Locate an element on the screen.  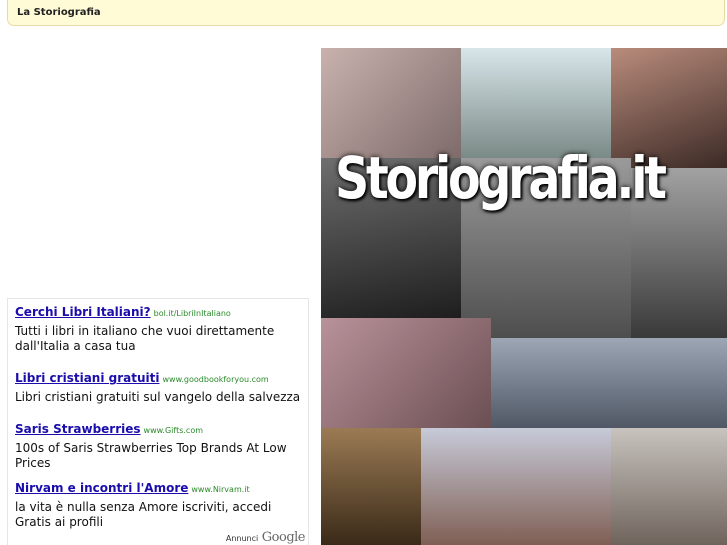
ad-url: www.goodbookforyou.com is located at coordinates (215, 379).